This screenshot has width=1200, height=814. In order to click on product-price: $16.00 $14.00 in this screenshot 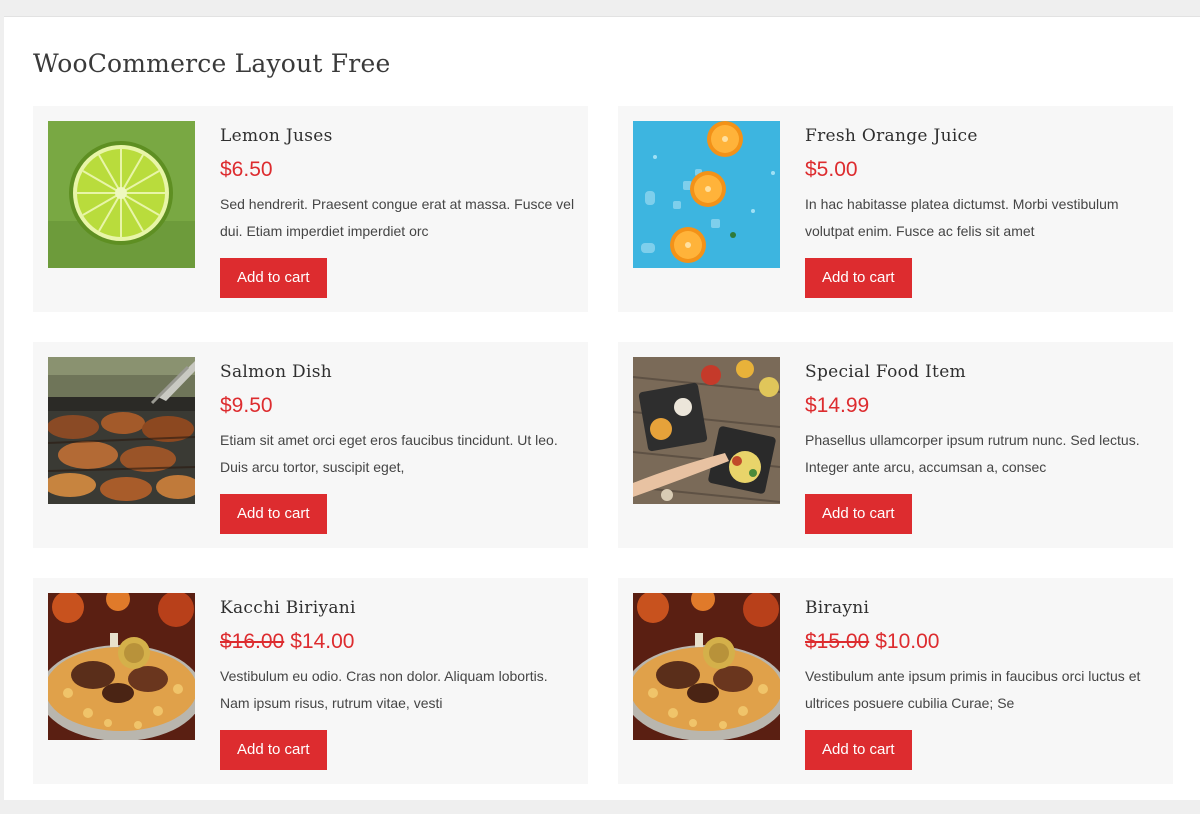, I will do `click(397, 642)`.